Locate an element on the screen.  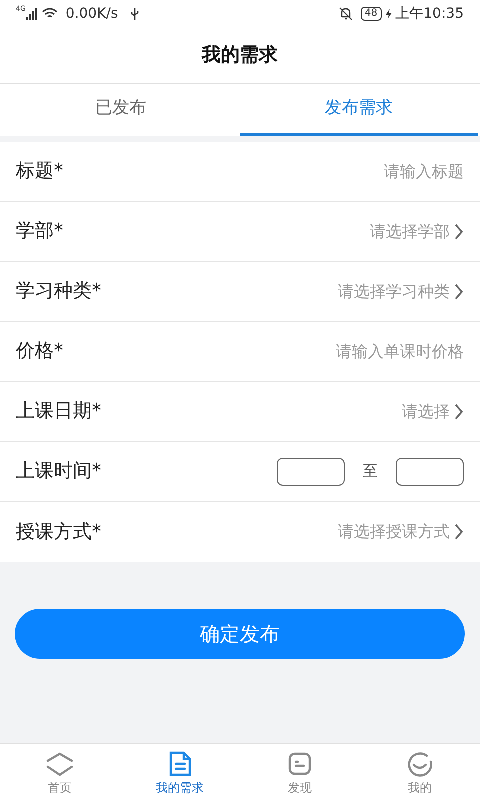
input-field: 请输入标题 is located at coordinates (344, 172).